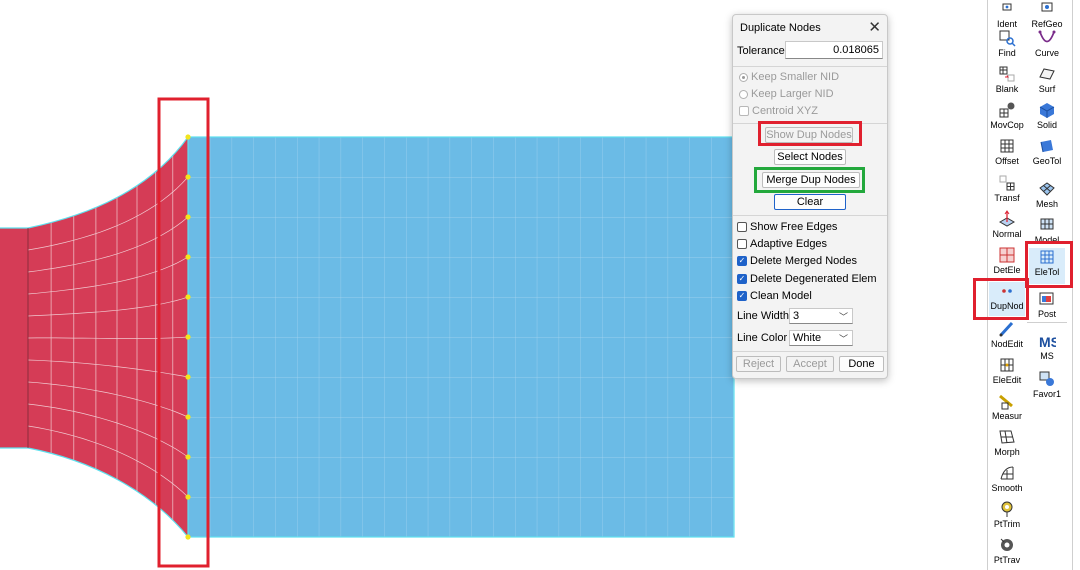  I want to click on tool-label: PtTrim, so click(1007, 524).